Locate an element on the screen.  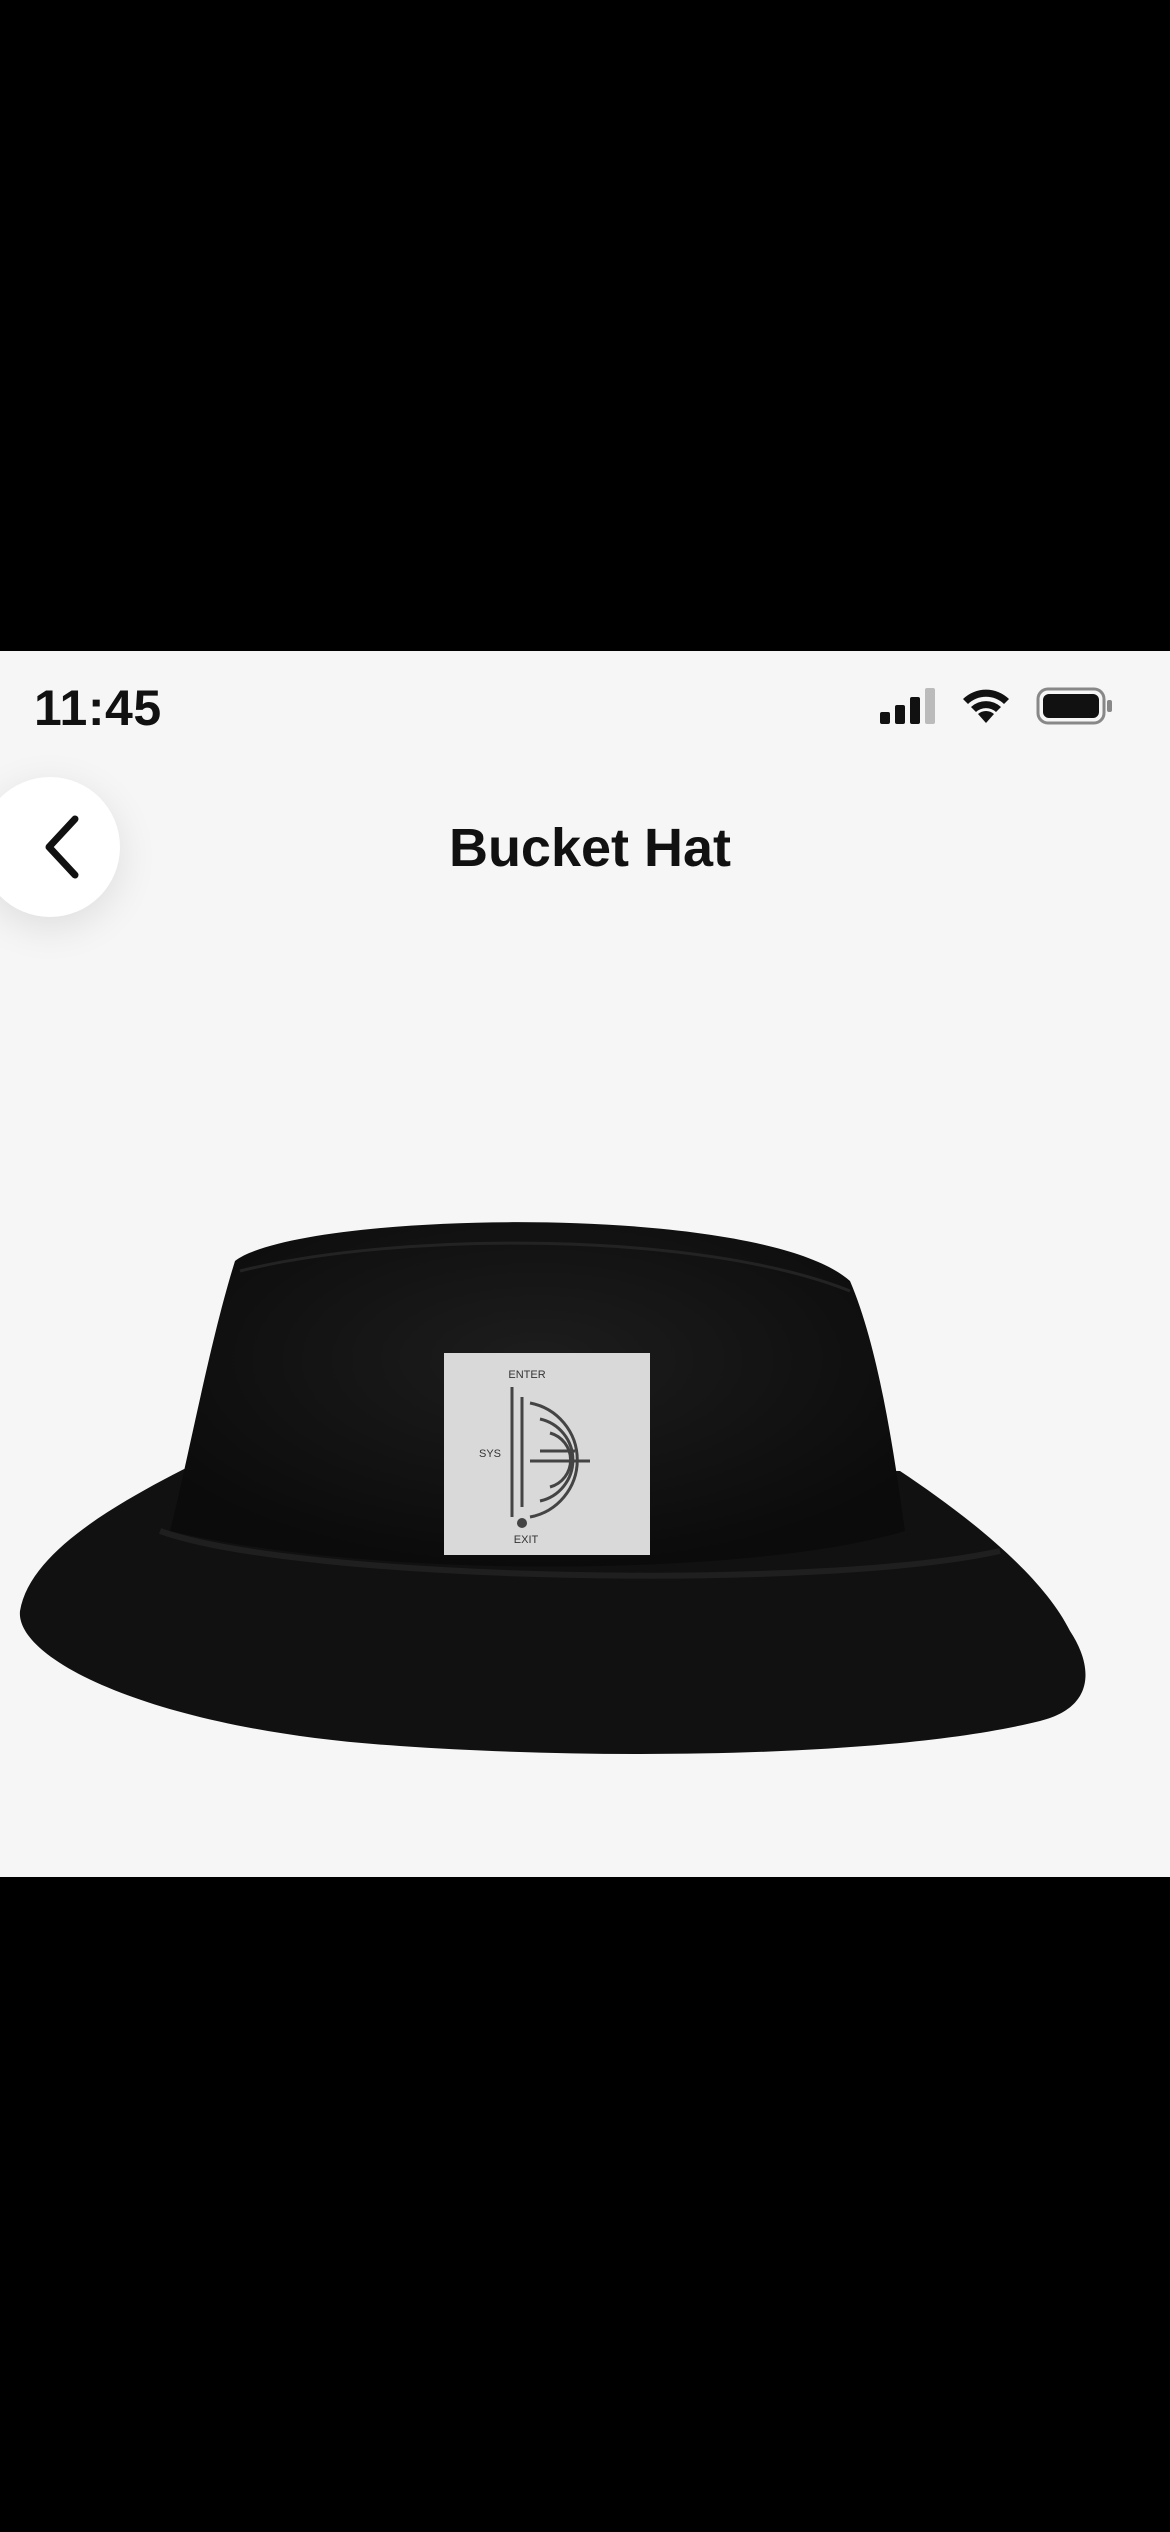
wifi-icon is located at coordinates (986, 708).